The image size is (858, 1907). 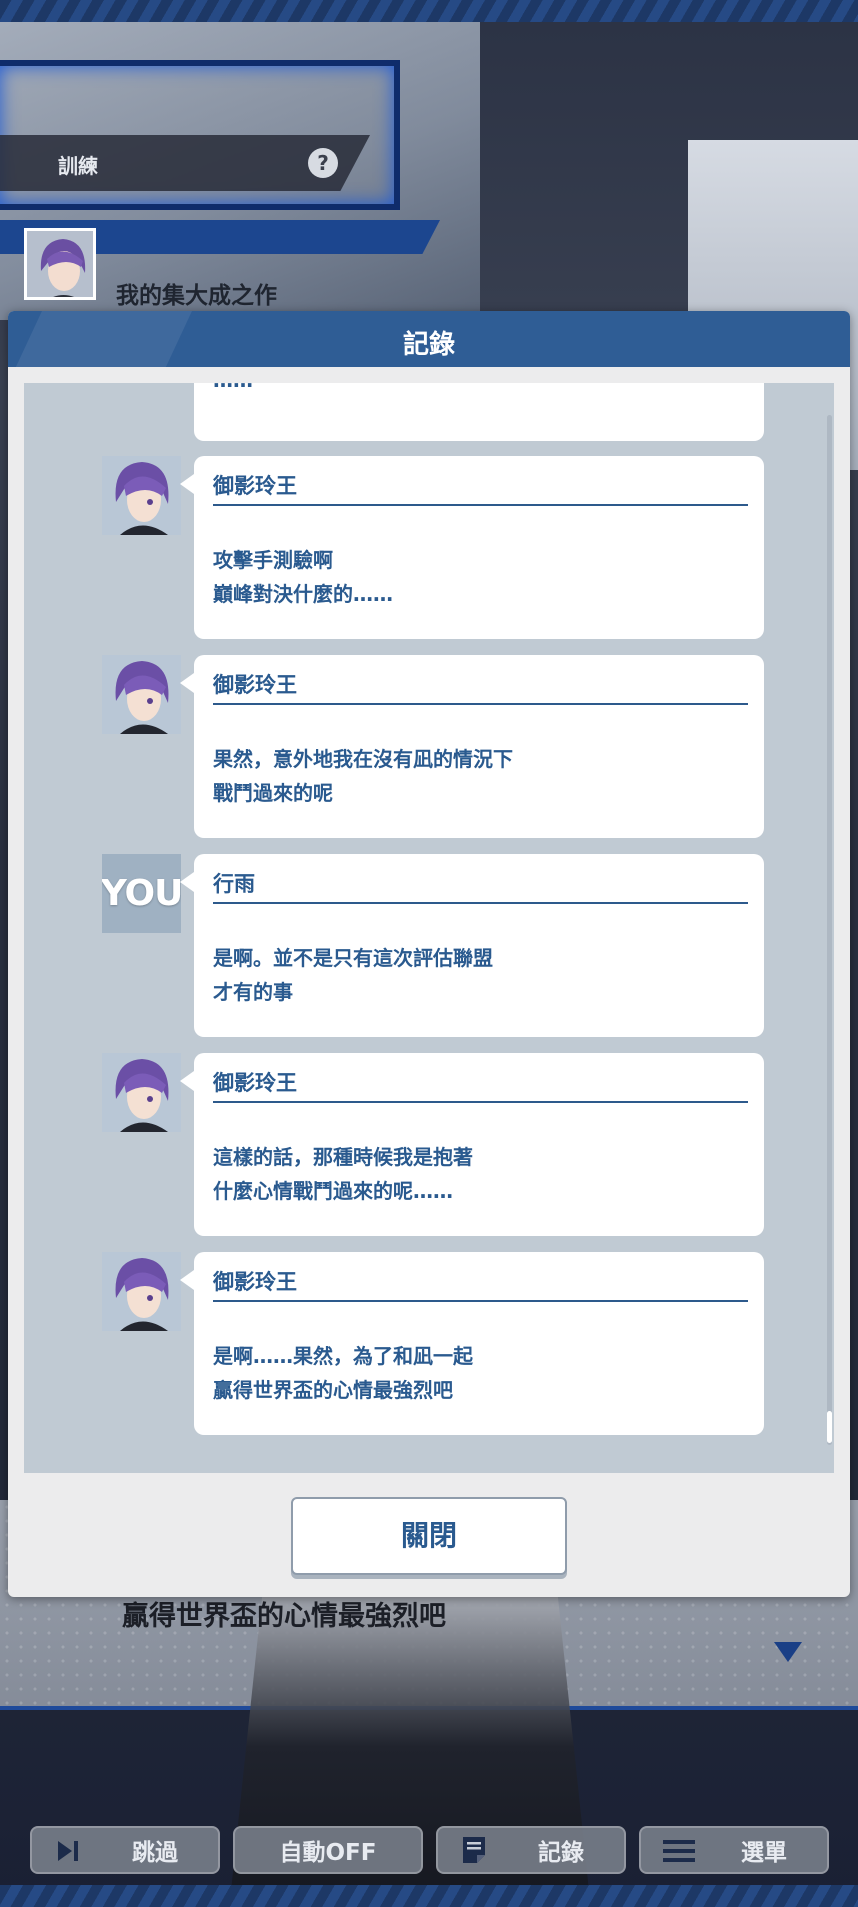 What do you see at coordinates (561, 1853) in the screenshot?
I see `log-label: 記錄` at bounding box center [561, 1853].